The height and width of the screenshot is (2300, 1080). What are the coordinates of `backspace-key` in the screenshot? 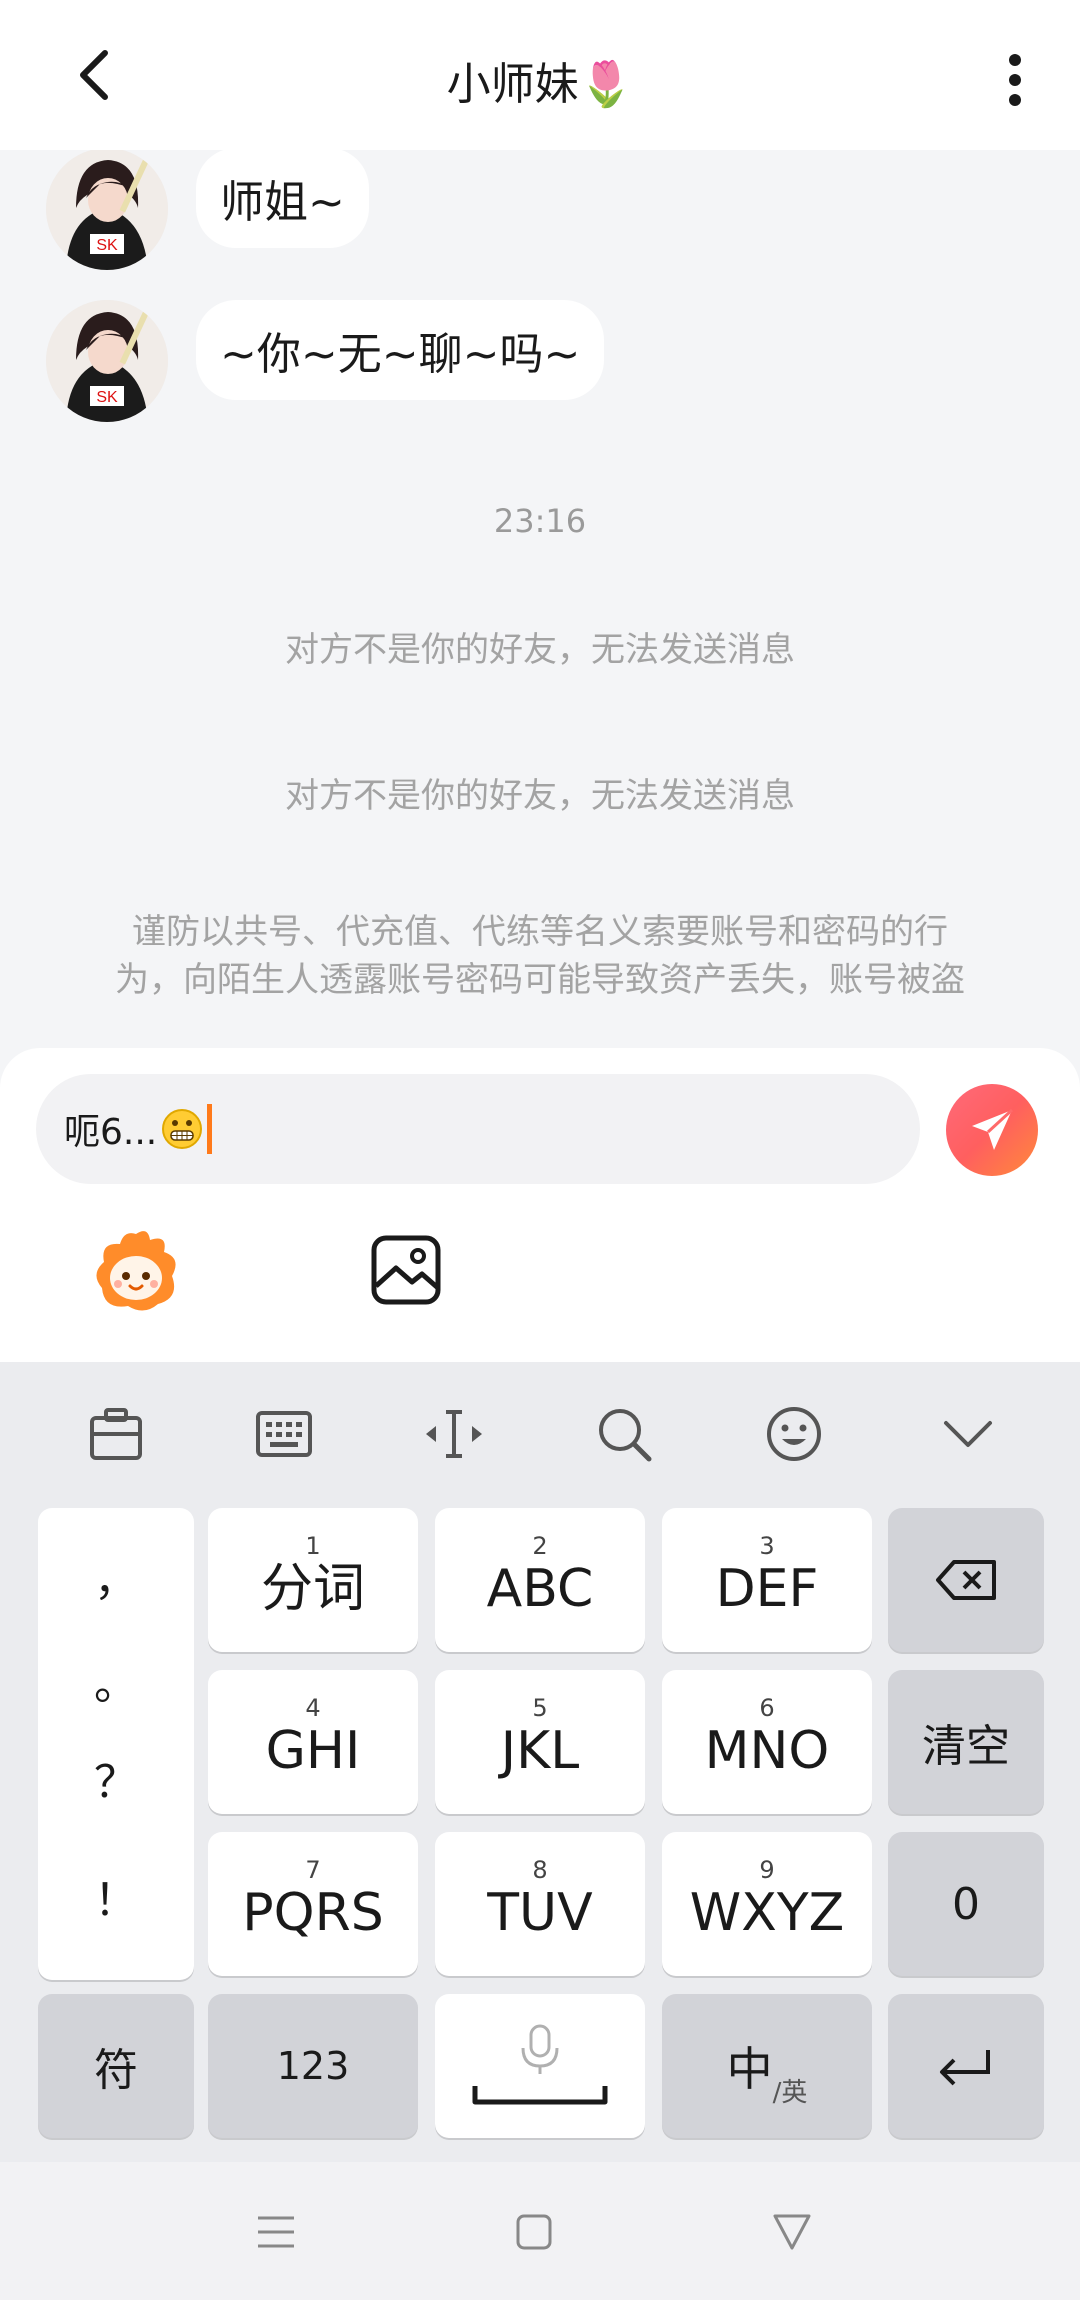 It's located at (966, 1580).